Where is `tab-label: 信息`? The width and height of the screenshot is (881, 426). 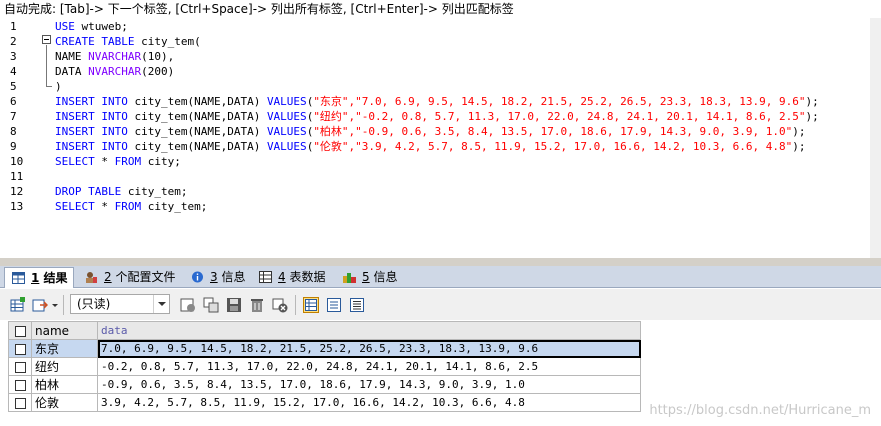
tab-label: 信息 is located at coordinates (231, 277).